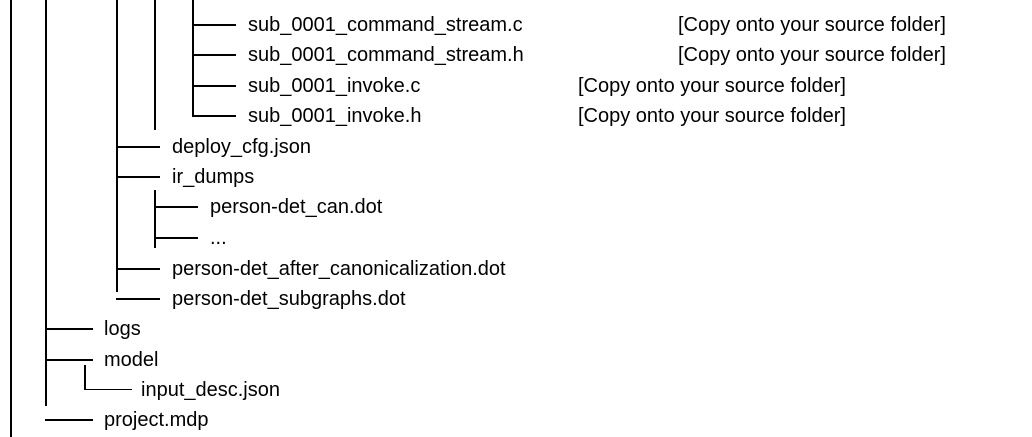  What do you see at coordinates (155, 219) in the screenshot?
I see `tree-guide-ir-dumps` at bounding box center [155, 219].